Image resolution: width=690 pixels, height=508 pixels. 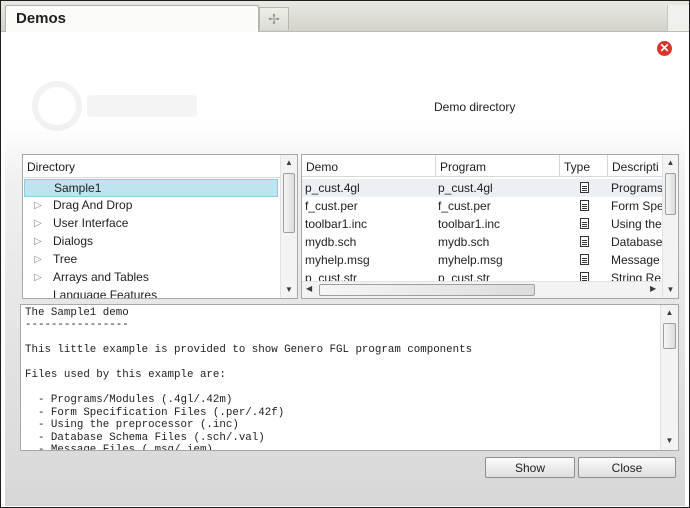 What do you see at coordinates (336, 224) in the screenshot?
I see `cell-demo: toolbar1.inc` at bounding box center [336, 224].